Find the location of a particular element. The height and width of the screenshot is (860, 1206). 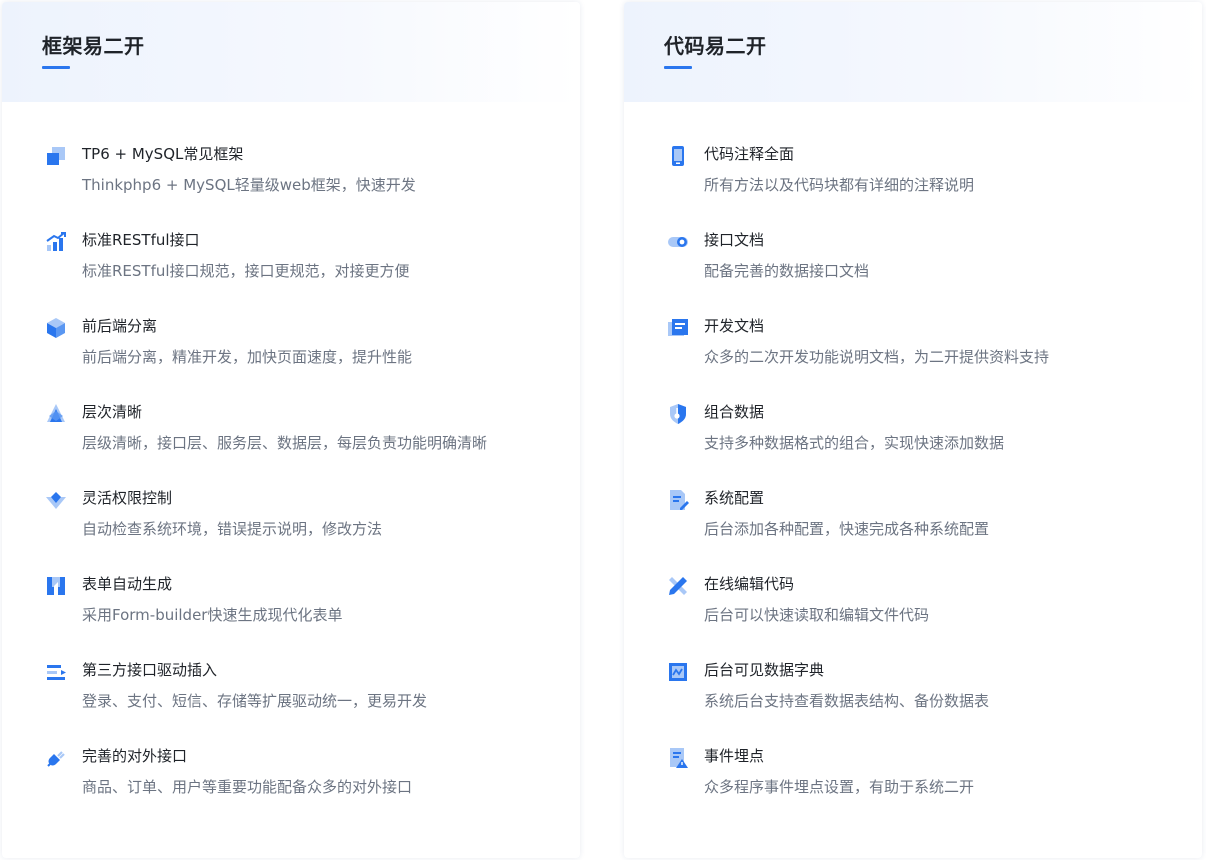

feature-item-code-comments: 代码注释全面 所有方法以及代码块都有详细的注释说明 is located at coordinates (913, 183).